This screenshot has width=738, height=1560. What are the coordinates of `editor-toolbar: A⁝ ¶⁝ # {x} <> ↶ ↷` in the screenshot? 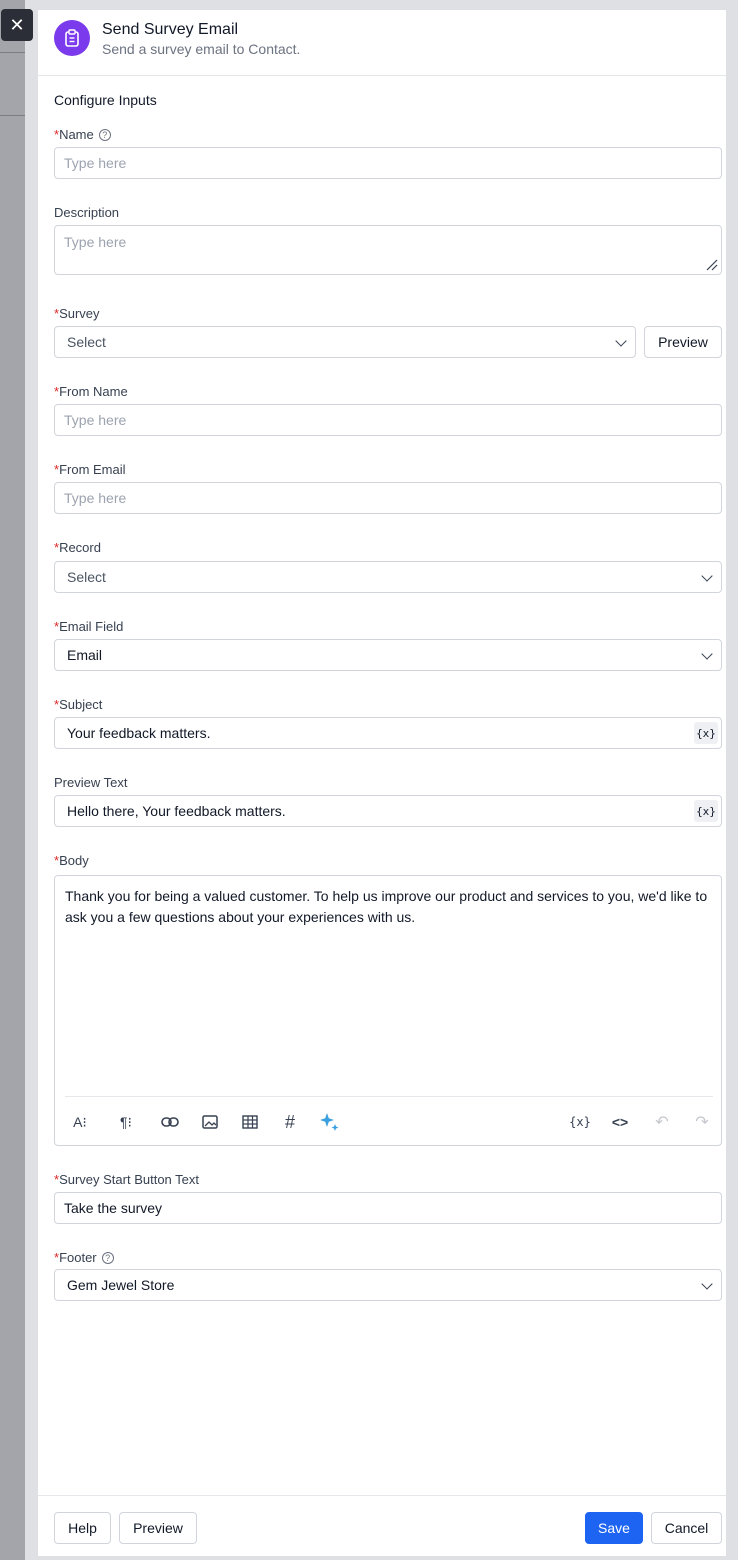 It's located at (389, 1121).